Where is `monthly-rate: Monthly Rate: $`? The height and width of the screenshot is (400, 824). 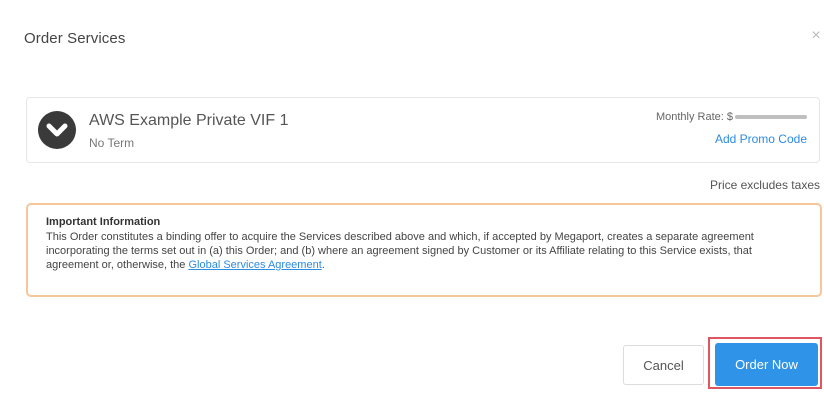 monthly-rate: Monthly Rate: $ is located at coordinates (731, 117).